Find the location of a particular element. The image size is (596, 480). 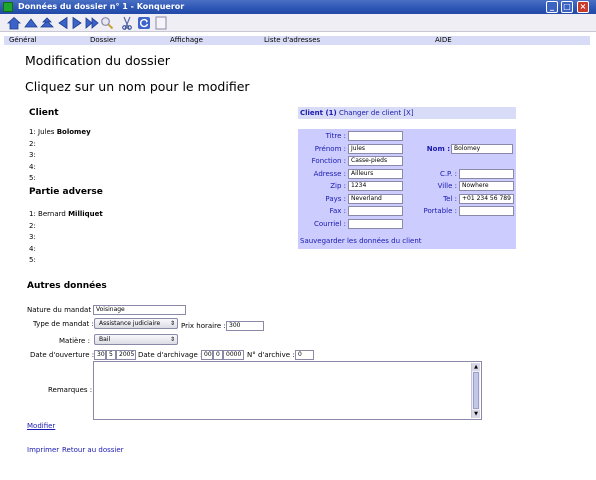

fax-label: Fax : is located at coordinates (337, 211).